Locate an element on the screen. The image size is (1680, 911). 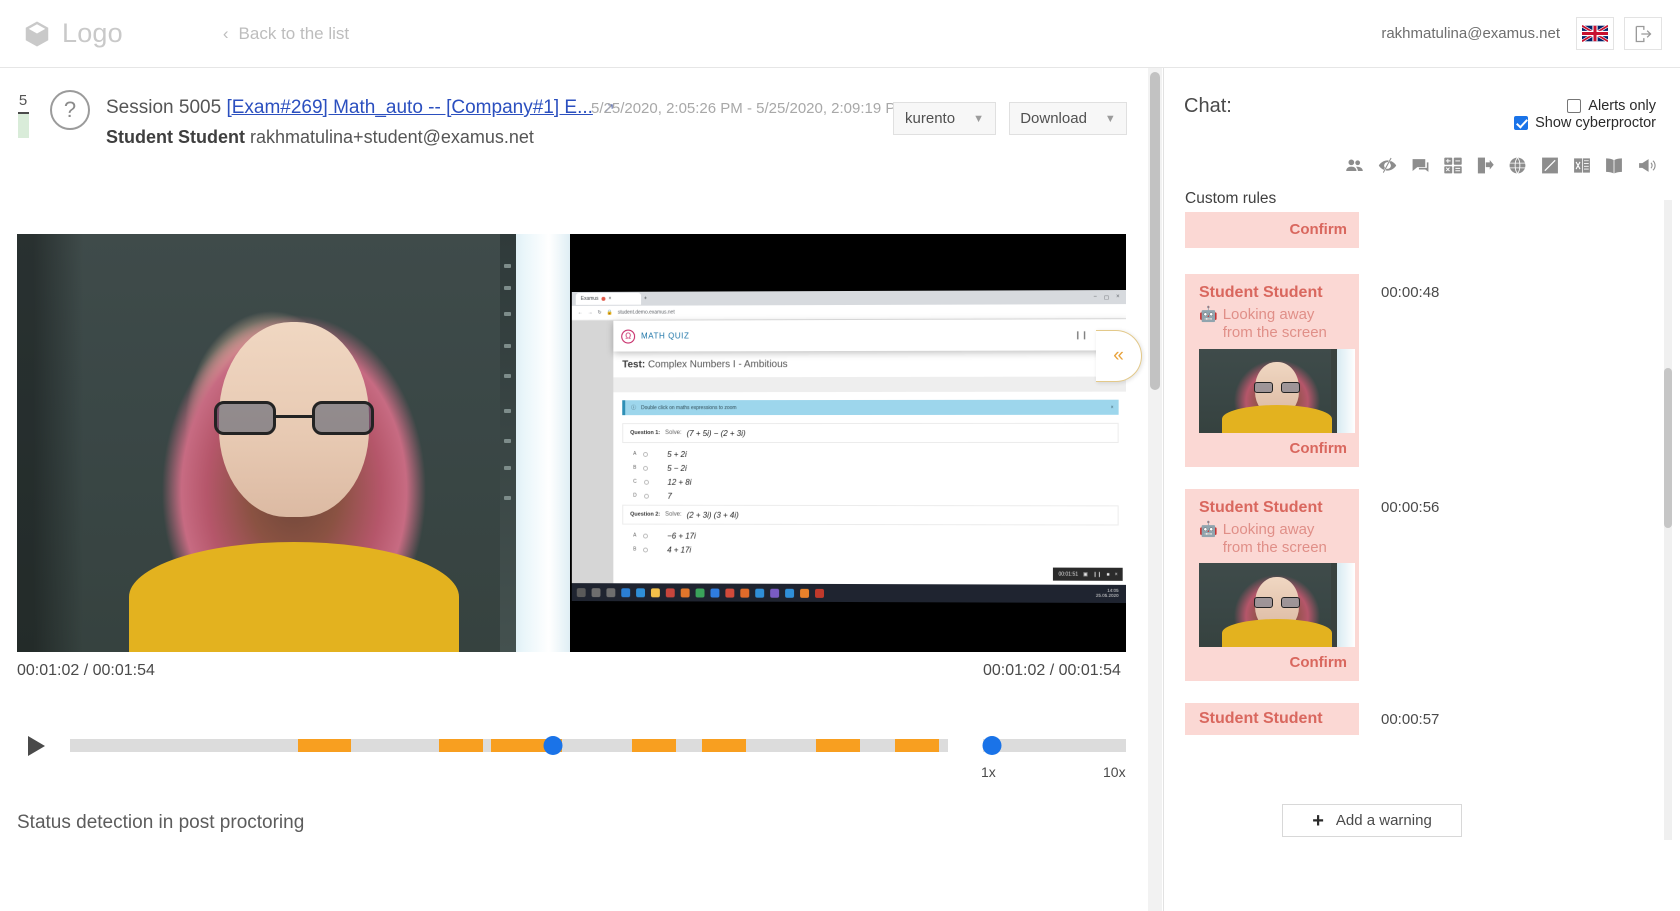
student-shirt is located at coordinates (293, 597).